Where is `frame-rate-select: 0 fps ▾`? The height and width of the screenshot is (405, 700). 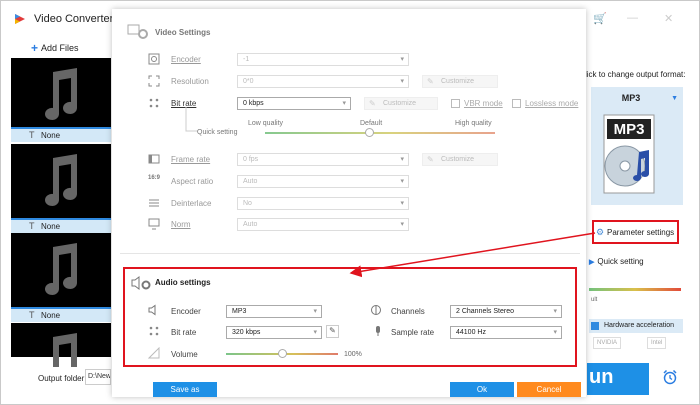 frame-rate-select: 0 fps ▾ is located at coordinates (323, 159).